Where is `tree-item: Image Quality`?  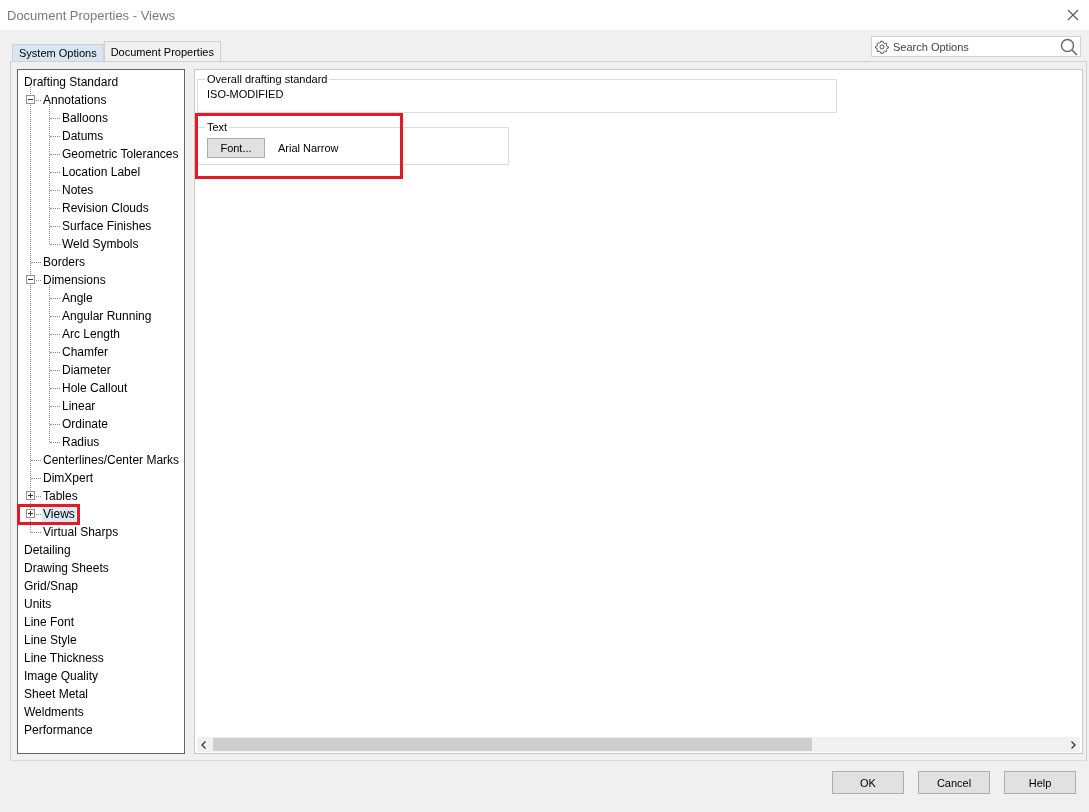
tree-item: Image Quality is located at coordinates (61, 676).